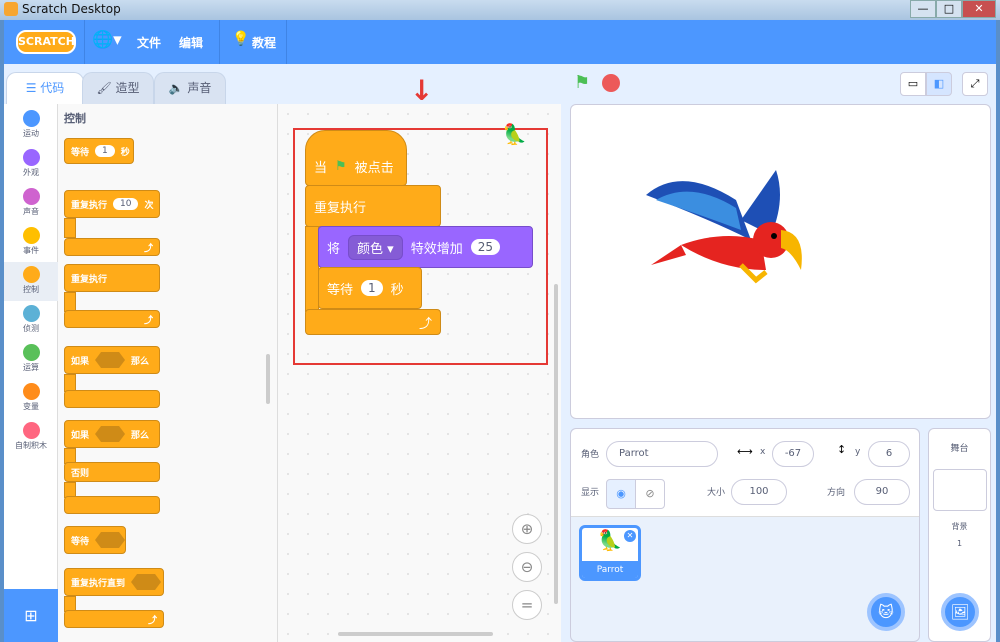 The image size is (1000, 642). Describe the element at coordinates (80, 361) in the screenshot. I see `label: 如果` at that location.